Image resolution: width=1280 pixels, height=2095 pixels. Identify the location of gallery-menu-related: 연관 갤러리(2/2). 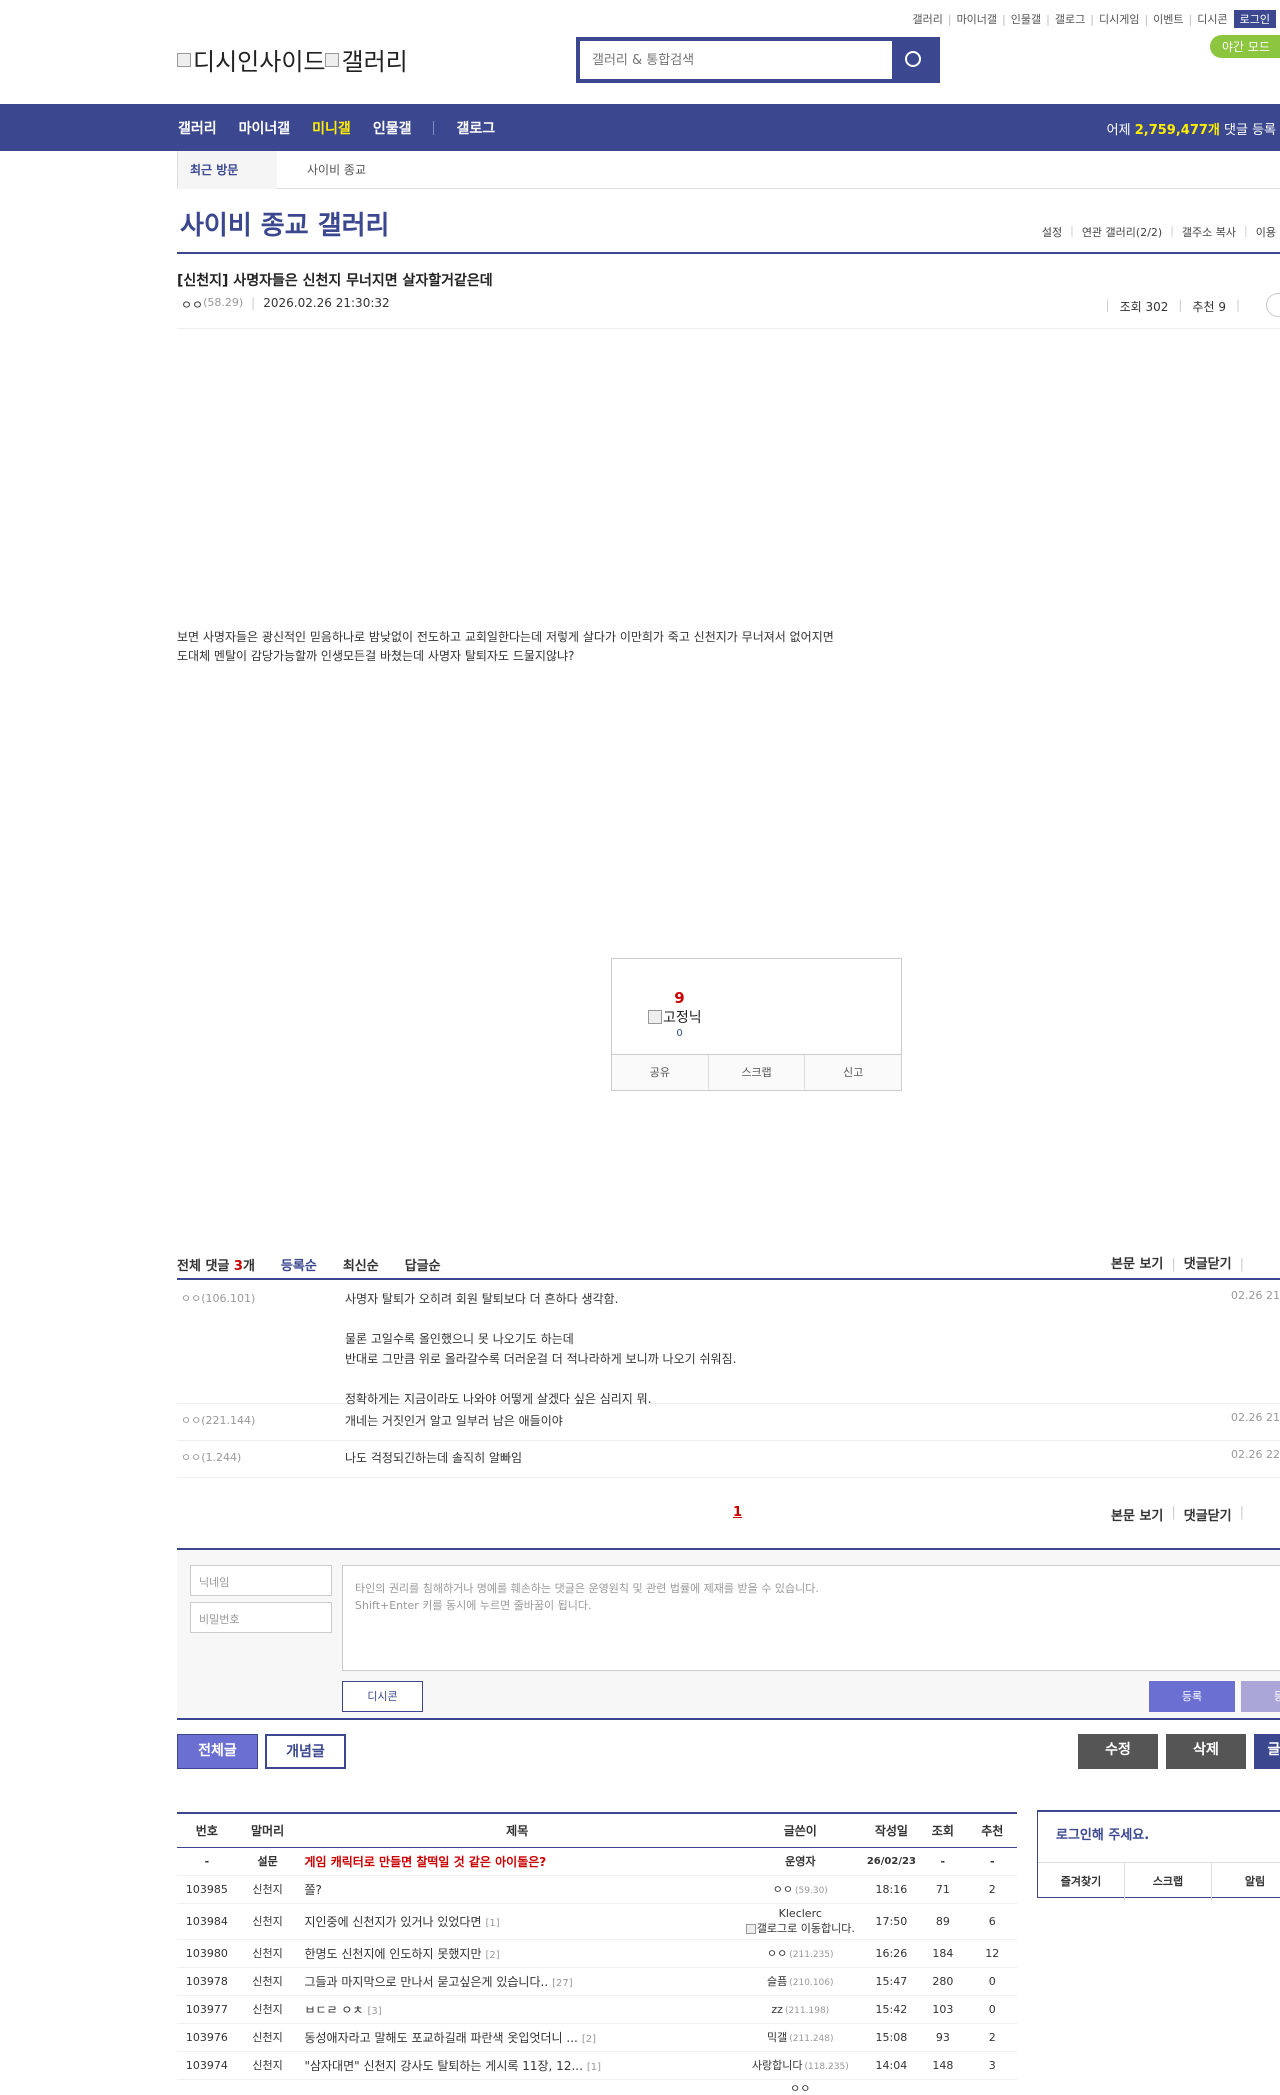
(1122, 232).